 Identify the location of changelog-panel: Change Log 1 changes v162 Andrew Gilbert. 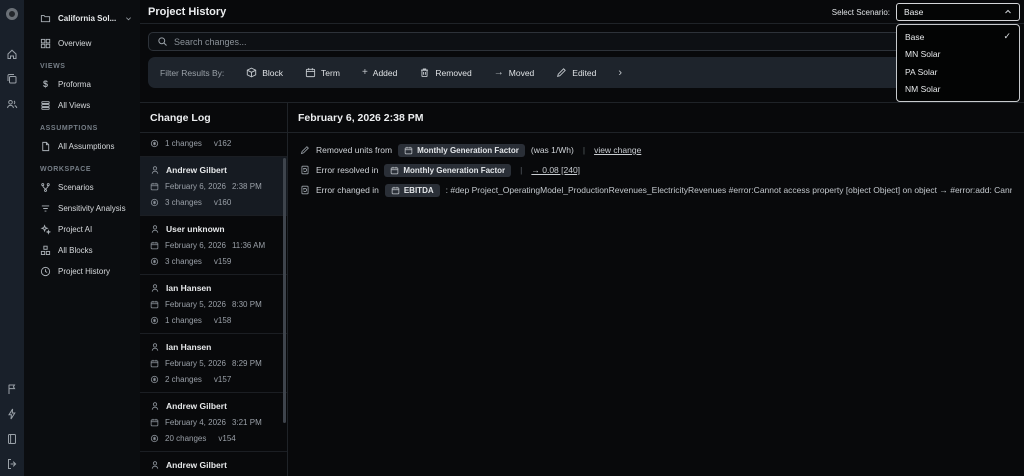
(214, 289).